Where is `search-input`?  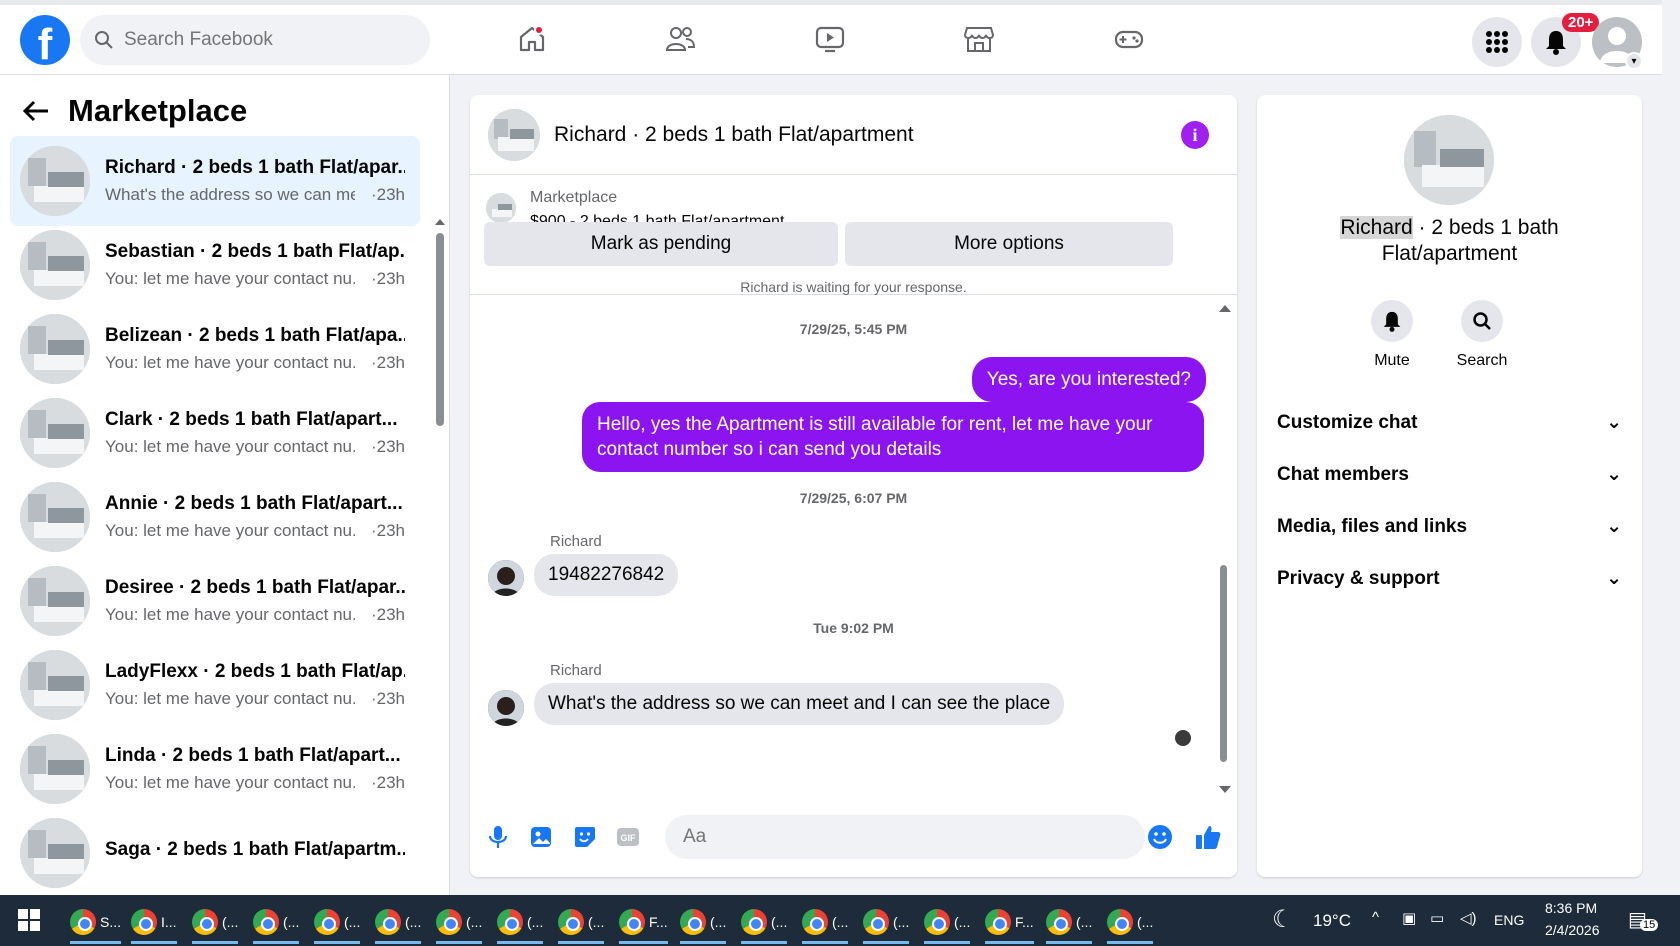 search-input is located at coordinates (264, 40).